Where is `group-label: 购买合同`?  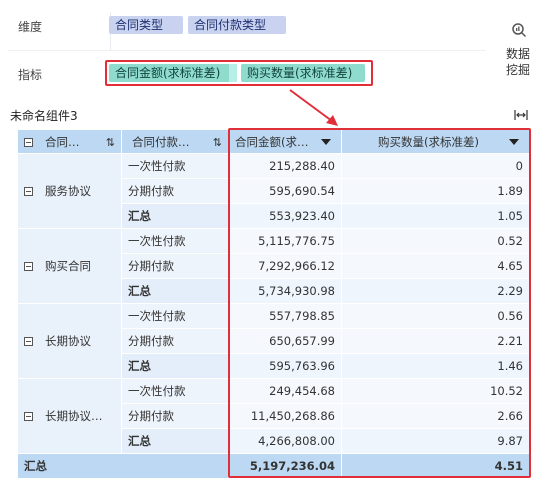
group-label: 购买合同 is located at coordinates (68, 266).